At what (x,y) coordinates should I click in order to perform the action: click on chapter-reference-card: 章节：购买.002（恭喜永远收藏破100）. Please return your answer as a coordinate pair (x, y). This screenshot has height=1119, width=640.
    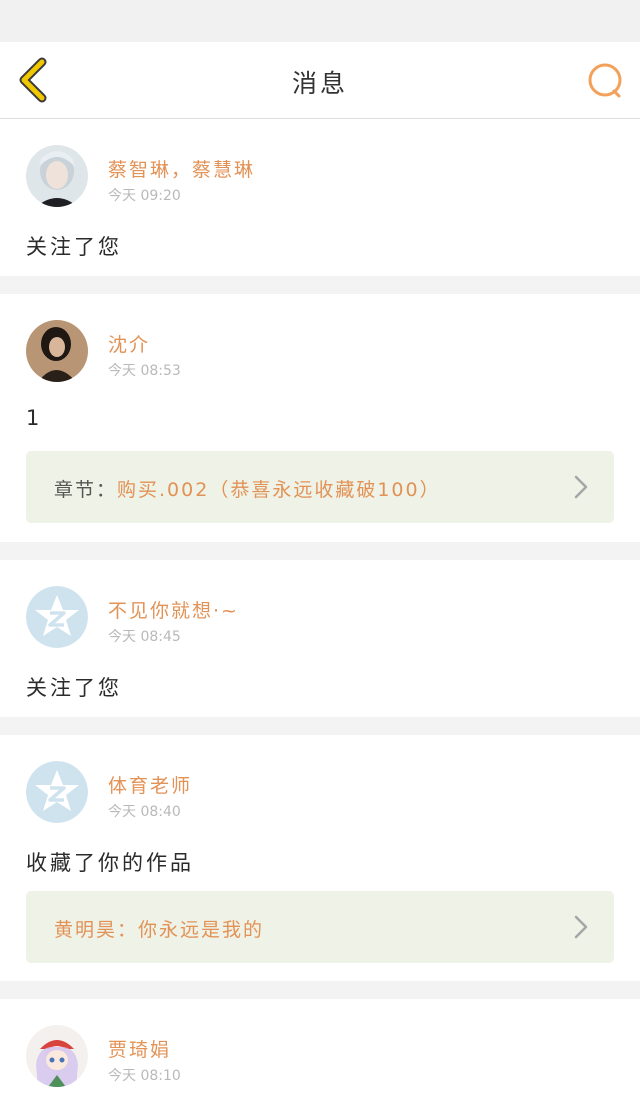
    Looking at the image, I should click on (320, 487).